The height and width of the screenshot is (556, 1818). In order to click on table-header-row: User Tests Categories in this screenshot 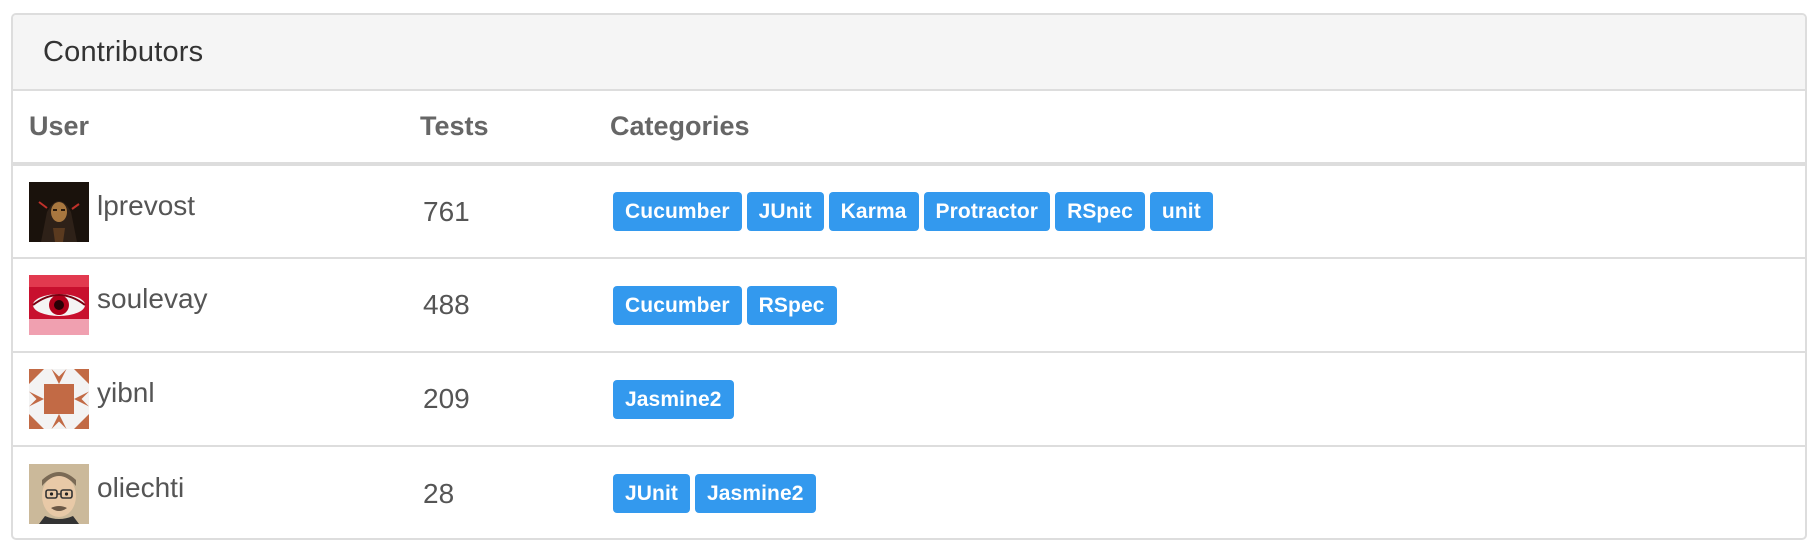, I will do `click(909, 128)`.